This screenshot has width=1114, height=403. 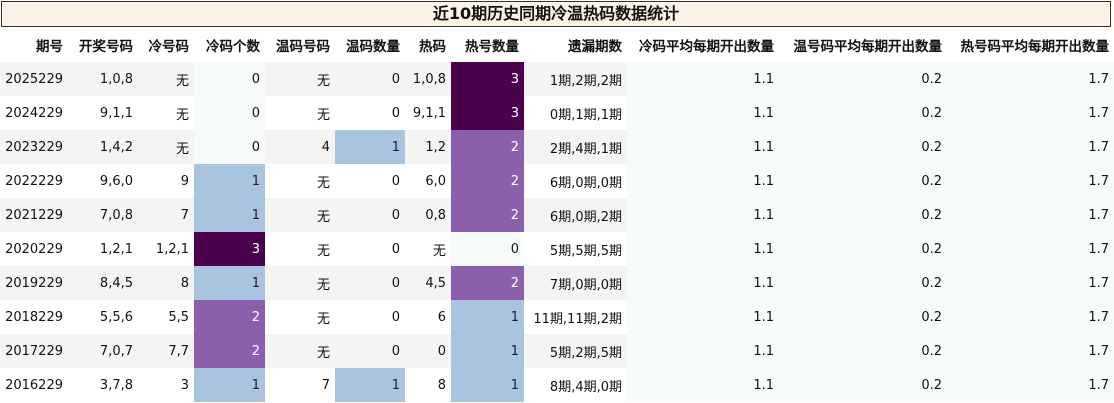 I want to click on cell-hot: 6,0, so click(x=428, y=181).